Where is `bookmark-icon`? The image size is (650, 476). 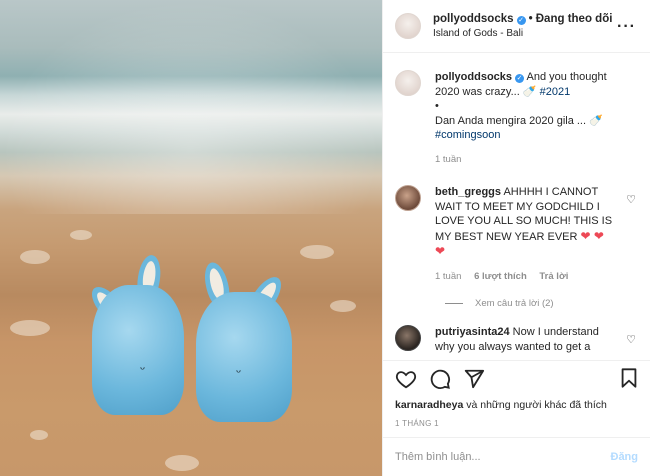 bookmark-icon is located at coordinates (629, 378).